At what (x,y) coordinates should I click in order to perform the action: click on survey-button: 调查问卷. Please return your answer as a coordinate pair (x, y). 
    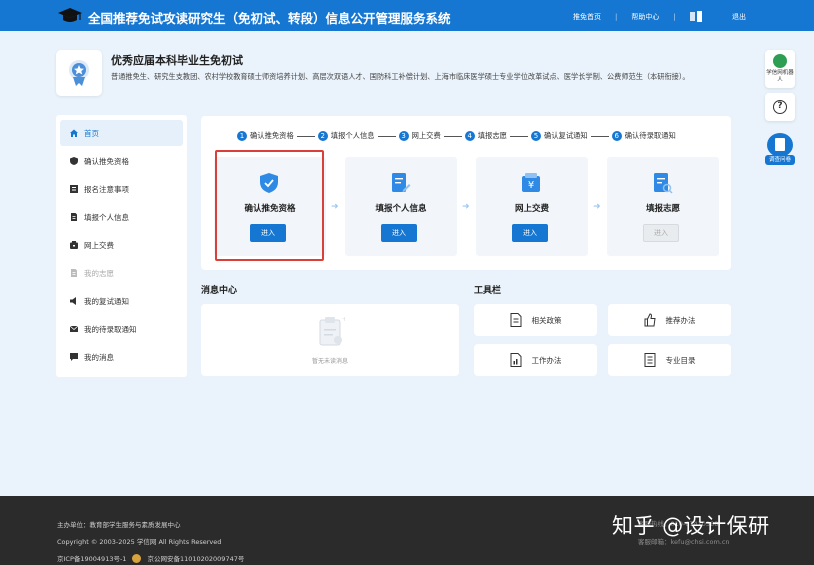
    Looking at the image, I should click on (780, 149).